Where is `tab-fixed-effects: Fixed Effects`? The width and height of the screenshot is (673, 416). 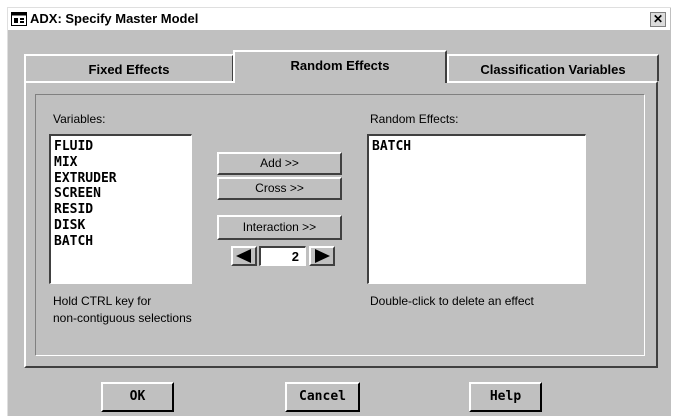
tab-fixed-effects: Fixed Effects is located at coordinates (129, 67).